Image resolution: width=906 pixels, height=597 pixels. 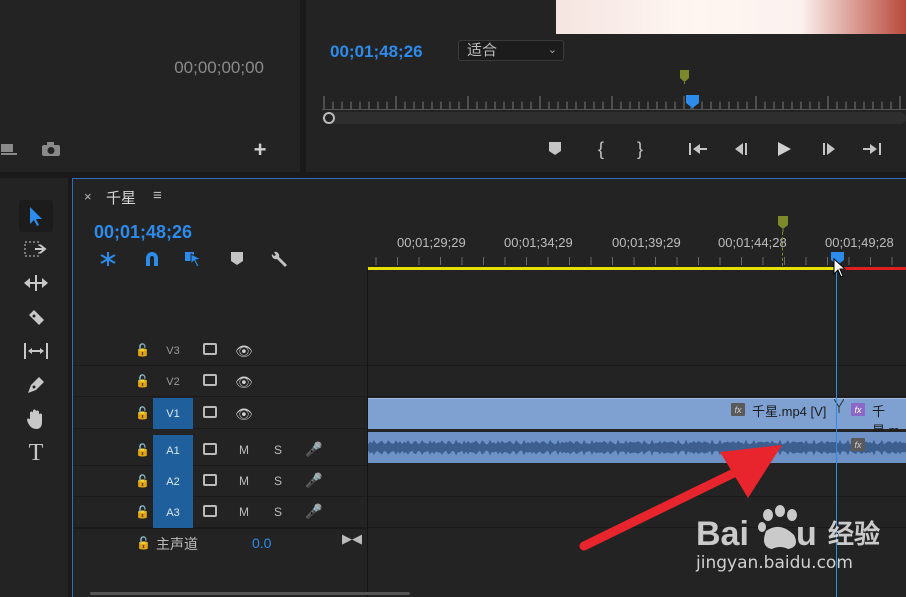 What do you see at coordinates (774, 563) in the screenshot?
I see `watermark-url: jingyan.baidu.com` at bounding box center [774, 563].